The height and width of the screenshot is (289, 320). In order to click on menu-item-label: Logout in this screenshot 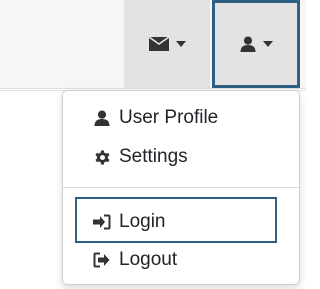, I will do `click(148, 259)`.